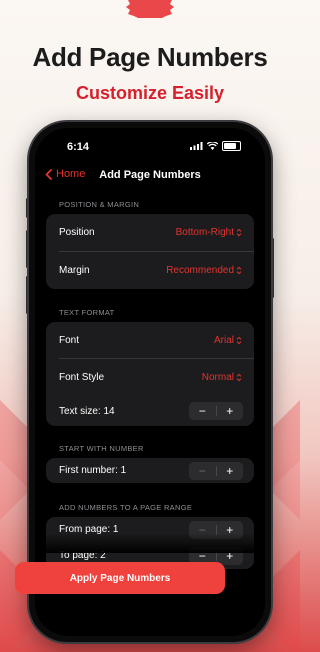 This screenshot has width=320, height=652. What do you see at coordinates (212, 146) in the screenshot?
I see `wifi-icon` at bounding box center [212, 146].